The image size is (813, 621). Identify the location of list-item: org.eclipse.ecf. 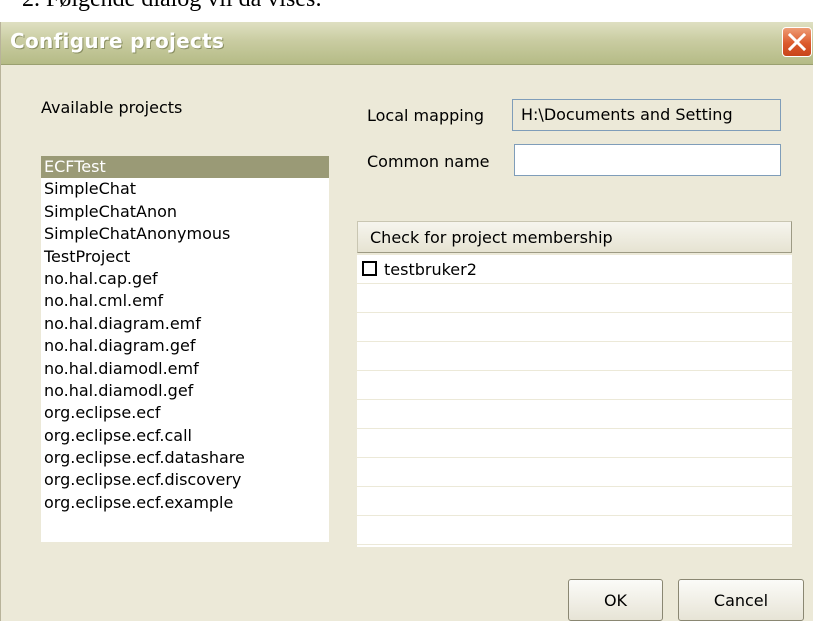
(185, 413).